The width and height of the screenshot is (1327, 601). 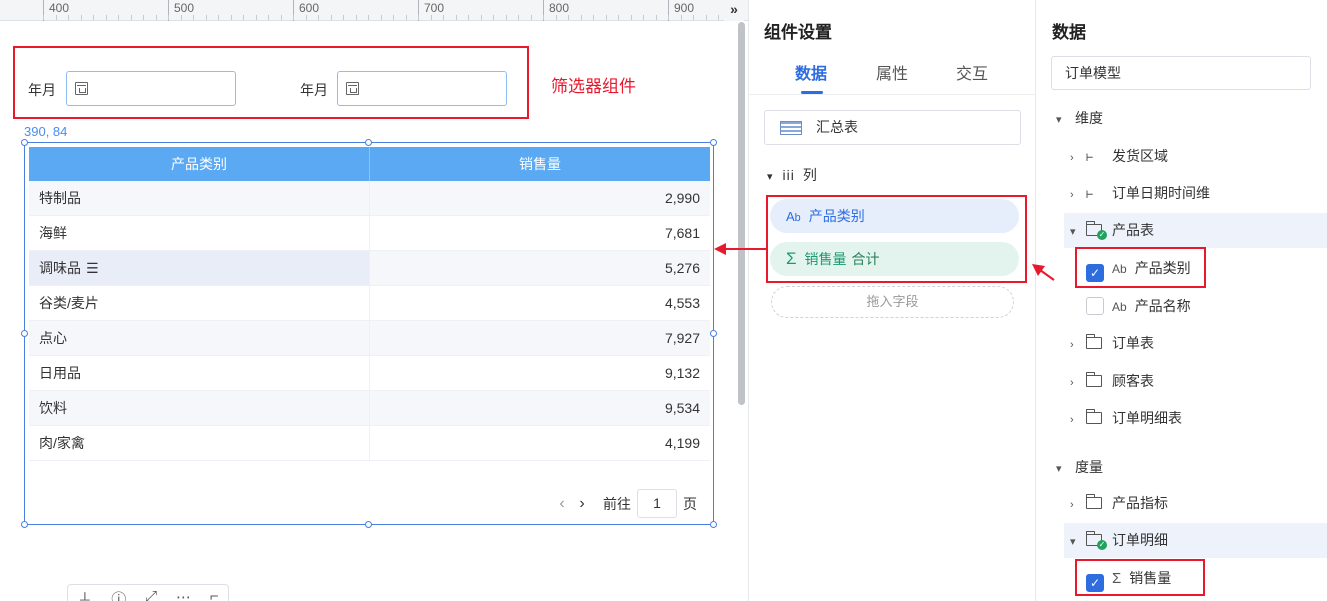 I want to click on value-cell: 5,276, so click(x=539, y=268).